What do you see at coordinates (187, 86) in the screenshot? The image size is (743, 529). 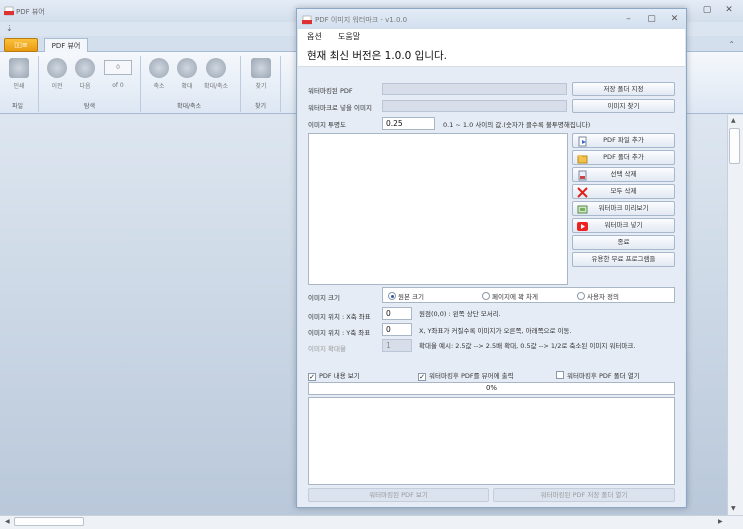 I see `zoom-in-label: 확대` at bounding box center [187, 86].